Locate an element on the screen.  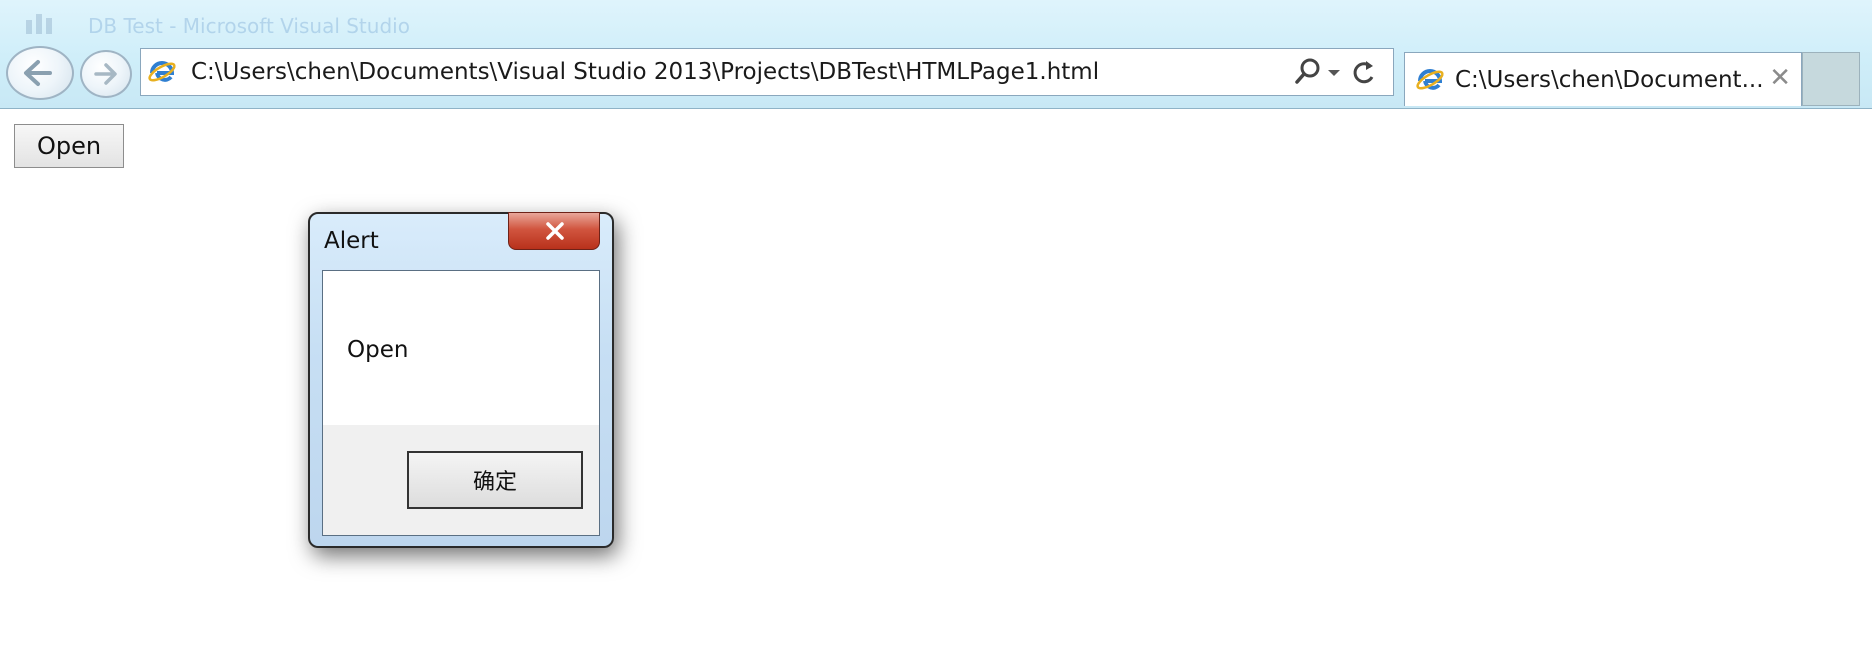
forward-arrow-icon is located at coordinates (105, 74).